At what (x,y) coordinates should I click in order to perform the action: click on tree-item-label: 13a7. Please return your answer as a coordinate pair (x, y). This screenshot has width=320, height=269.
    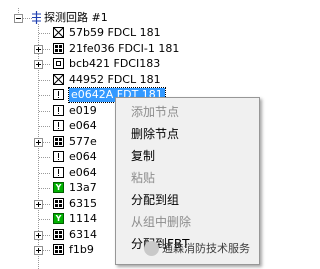
    Looking at the image, I should click on (83, 187).